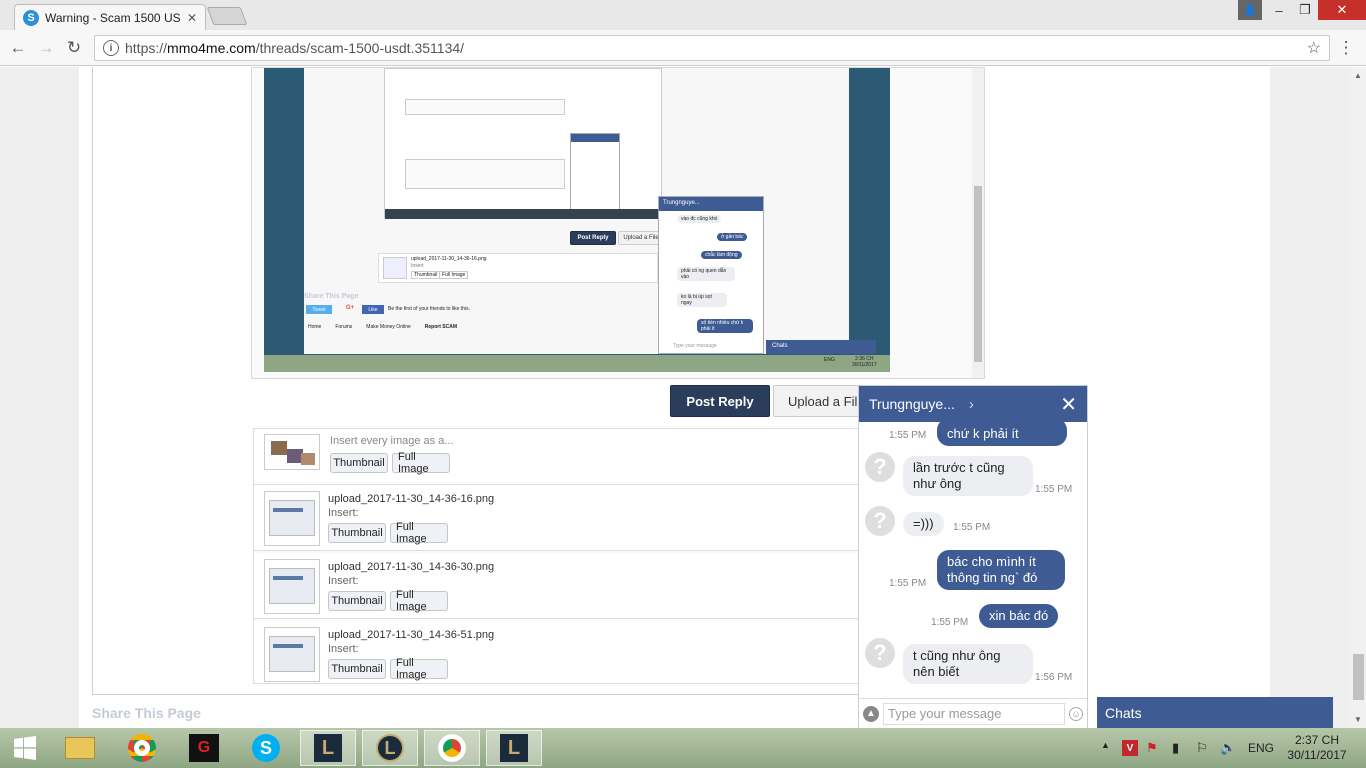  I want to click on shot-crumb: Report SCAM, so click(440, 327).